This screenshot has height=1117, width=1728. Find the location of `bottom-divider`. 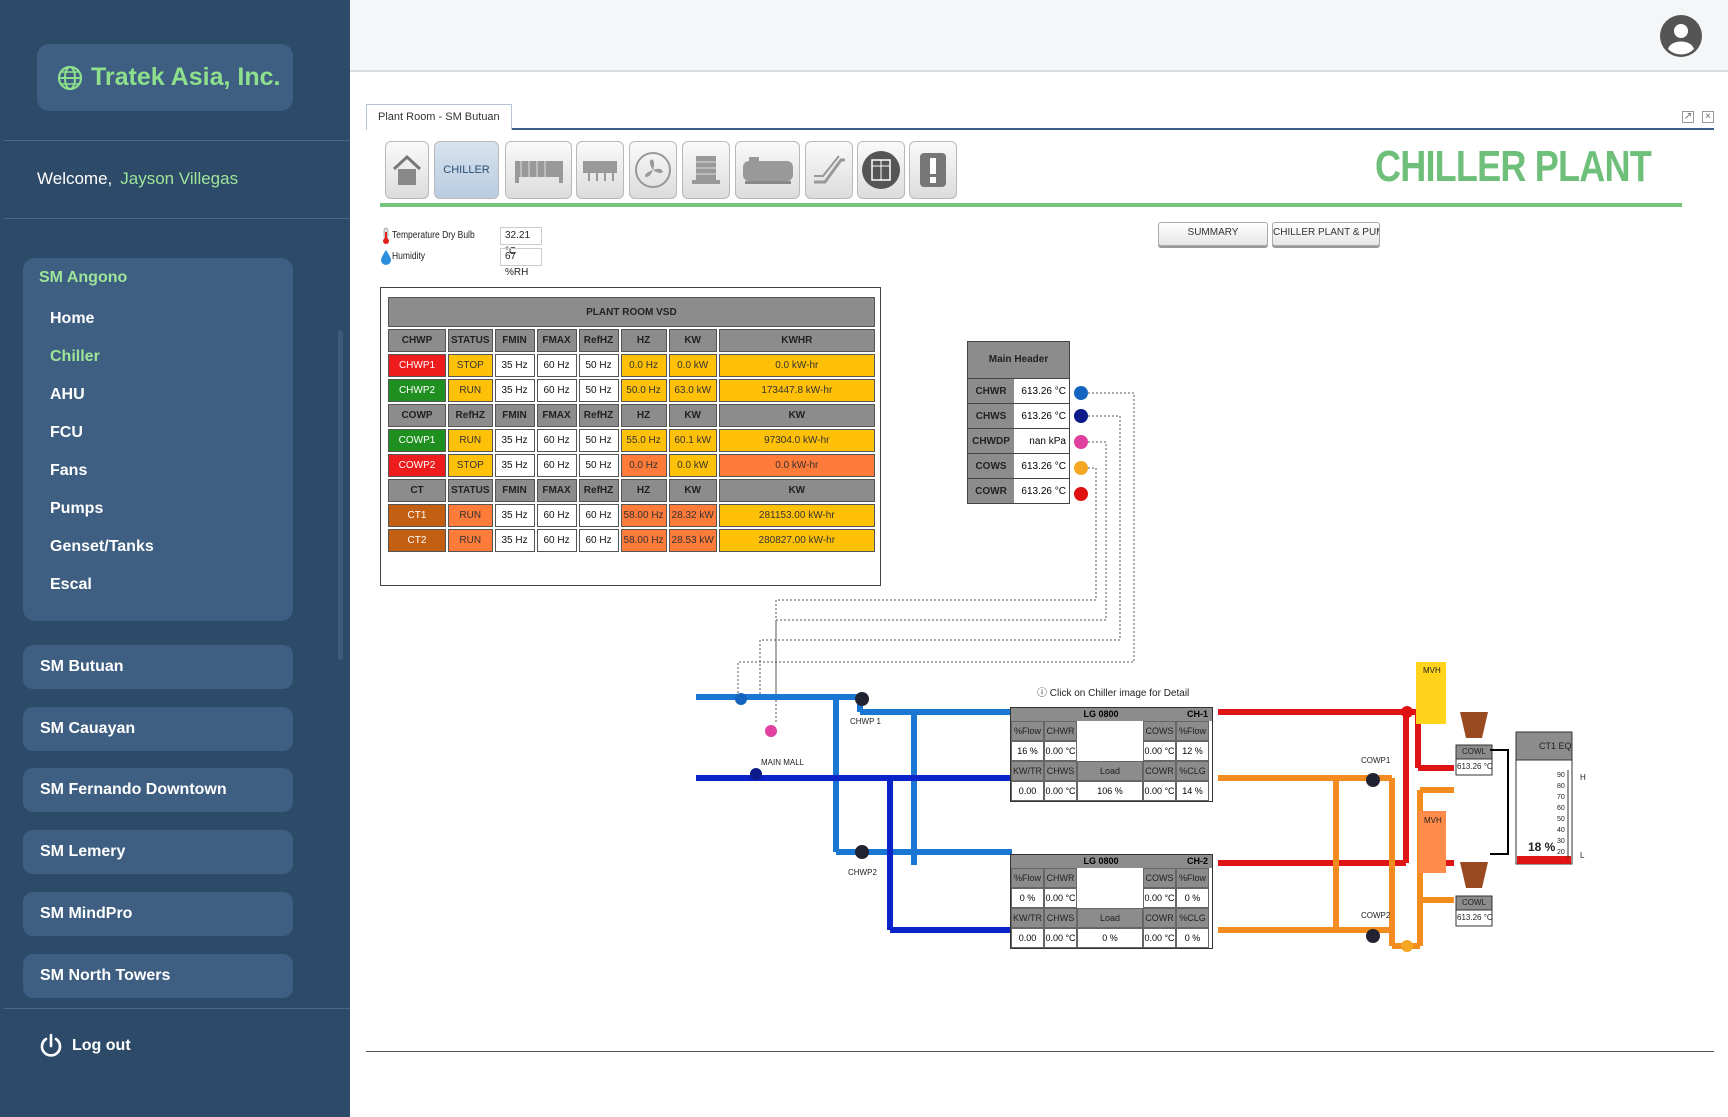

bottom-divider is located at coordinates (1040, 1051).